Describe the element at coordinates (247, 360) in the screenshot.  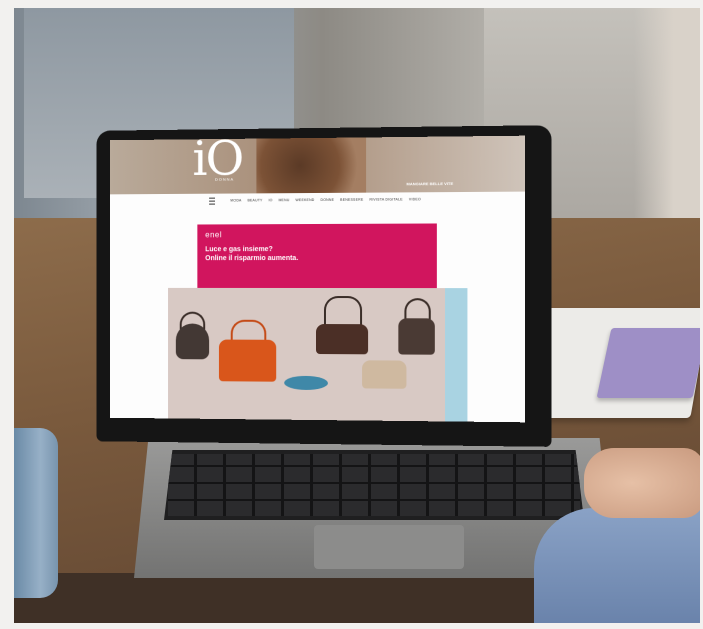
I see `orange-handbag` at that location.